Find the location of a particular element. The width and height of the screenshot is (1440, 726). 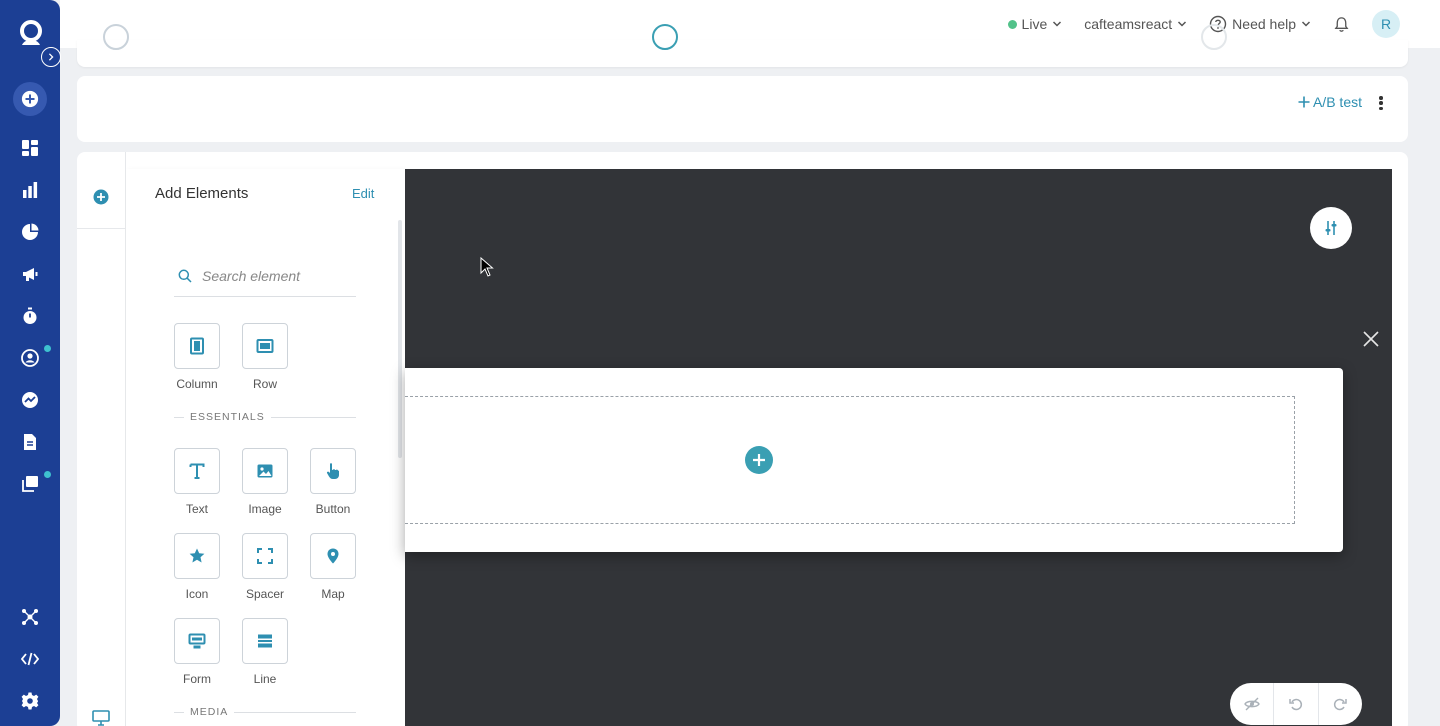

chevron-right-icon is located at coordinates (51, 57).